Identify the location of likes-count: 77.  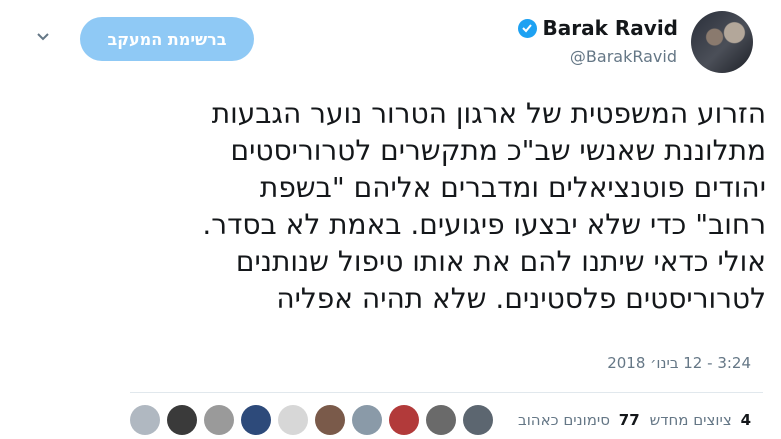
(629, 420).